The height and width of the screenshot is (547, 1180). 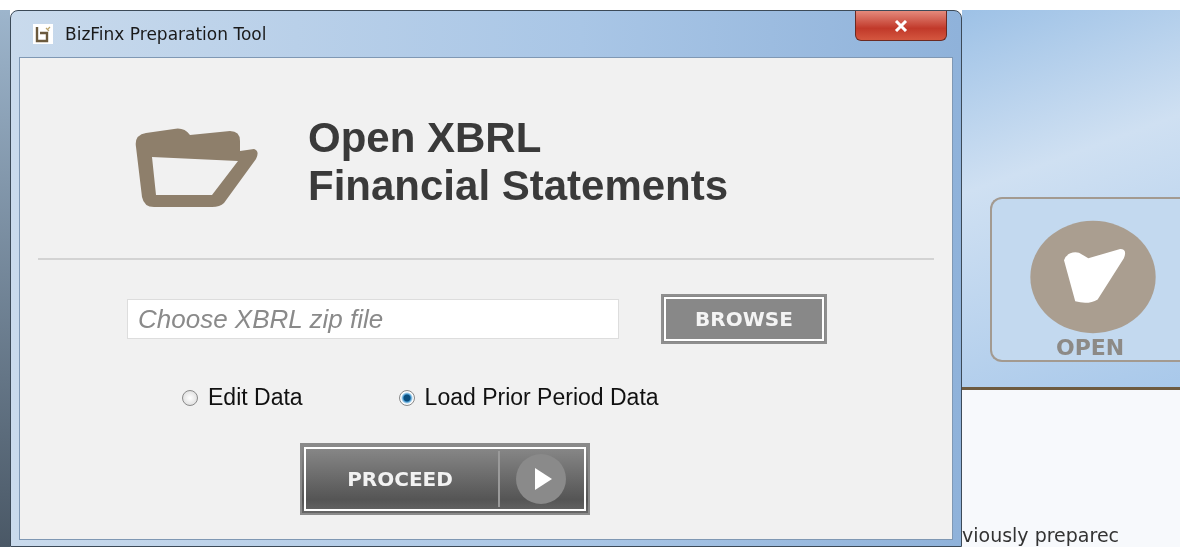 I want to click on mode-radio-option: Edit Data, so click(x=242, y=397).